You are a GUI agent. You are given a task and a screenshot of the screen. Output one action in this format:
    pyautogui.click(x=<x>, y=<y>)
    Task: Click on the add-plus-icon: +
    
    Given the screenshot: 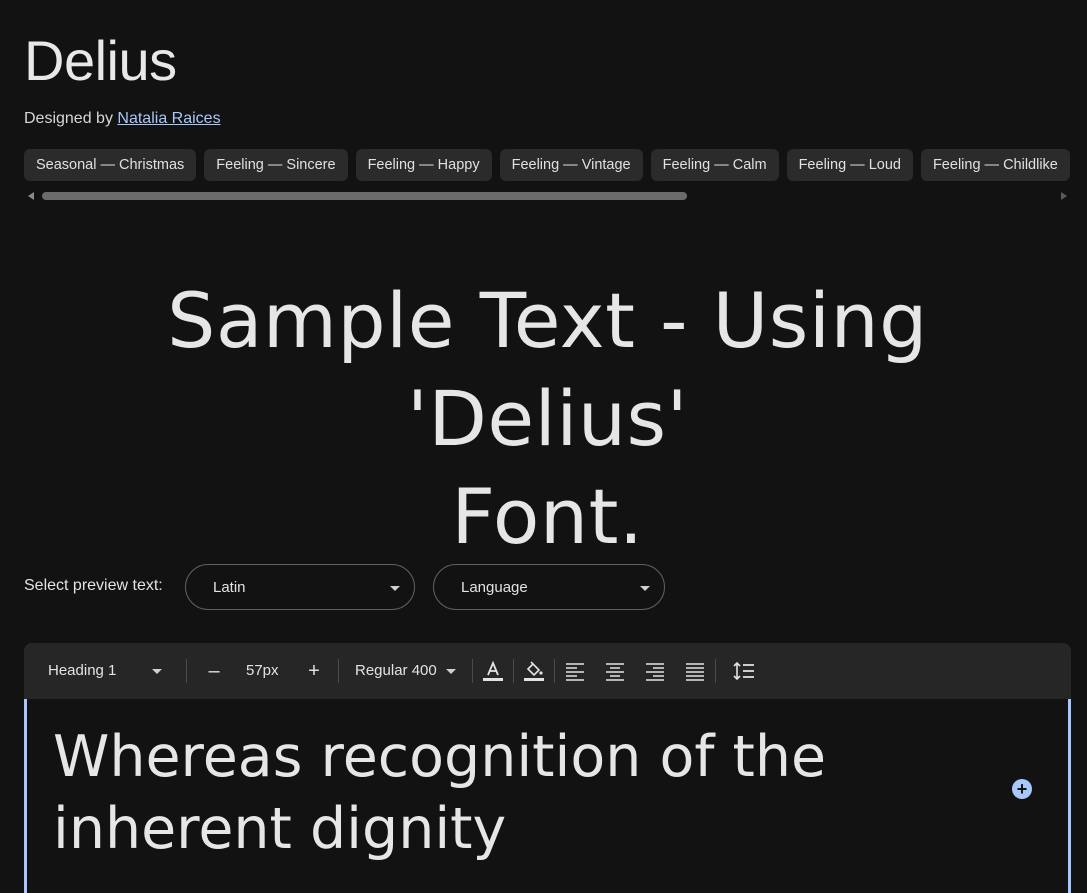 What is the action you would take?
    pyautogui.click(x=1022, y=789)
    